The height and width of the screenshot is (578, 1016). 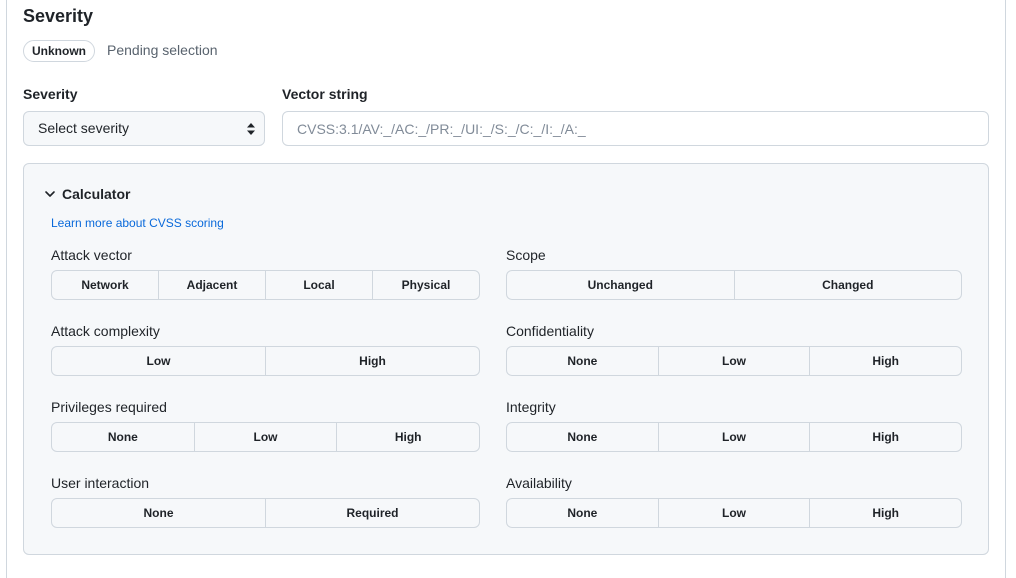 I want to click on section-title: Severity, so click(x=58, y=16).